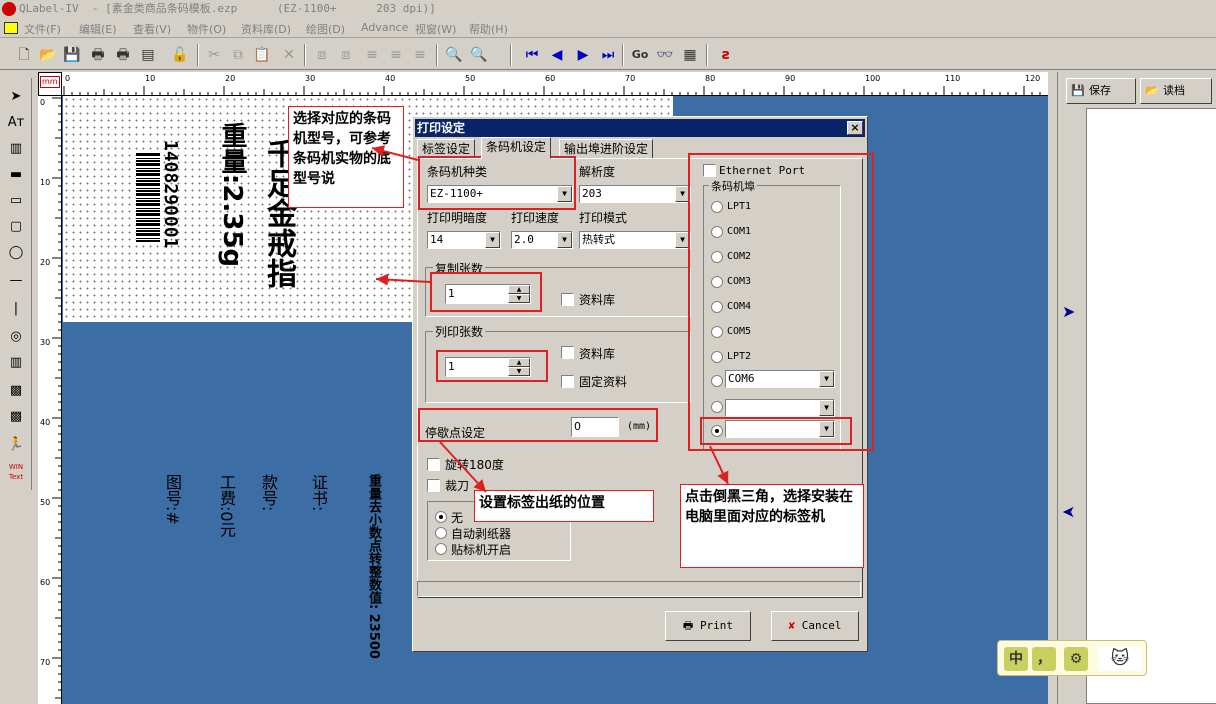  Describe the element at coordinates (395, 153) in the screenshot. I see `arrow-to-model-note` at that location.